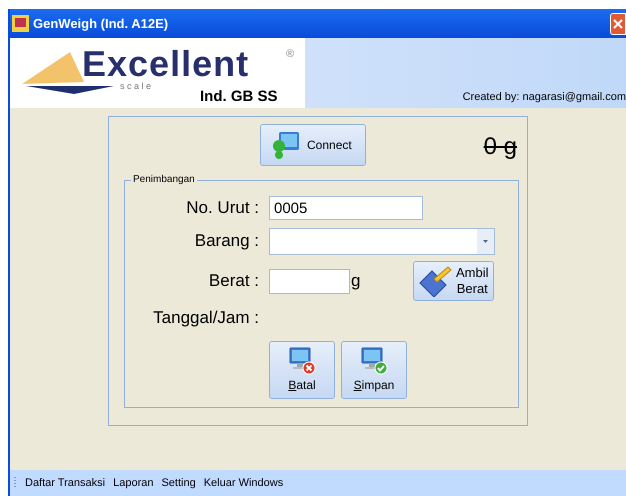  I want to click on menu-item: Daftar Transaksi, so click(65, 483).